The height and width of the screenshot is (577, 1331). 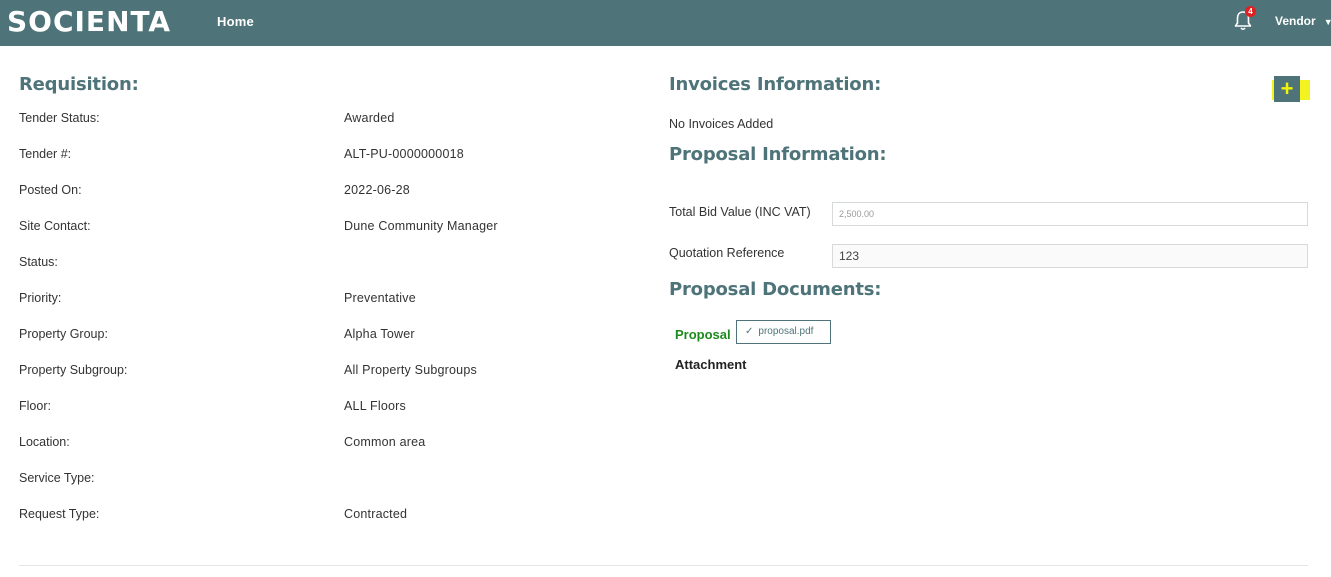 What do you see at coordinates (38, 262) in the screenshot?
I see `status-label: Status:` at bounding box center [38, 262].